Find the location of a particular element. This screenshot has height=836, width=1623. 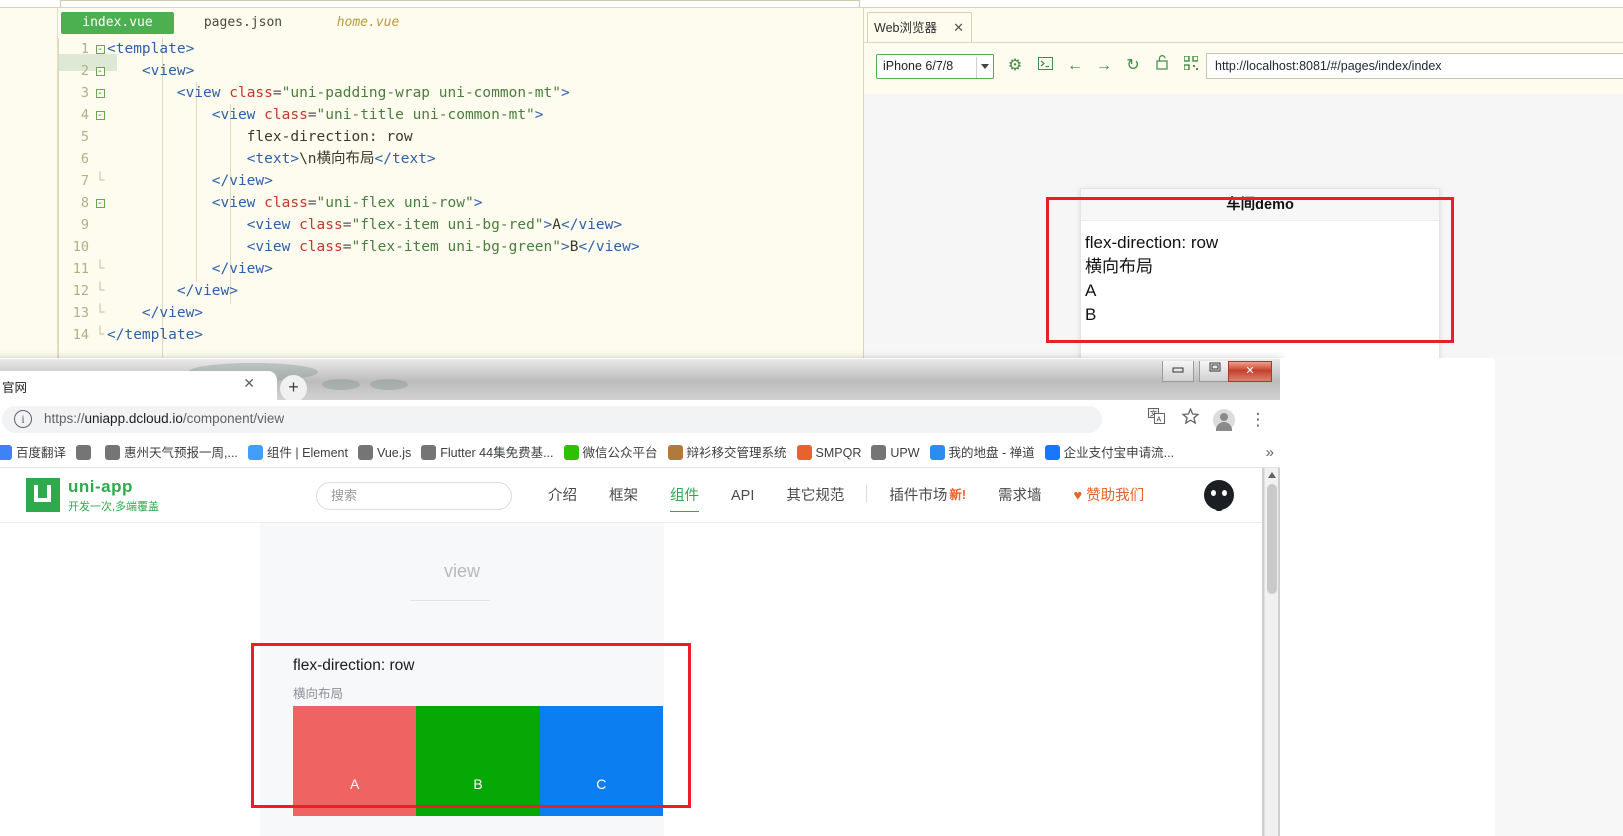

scroll-up-arrow-icon is located at coordinates (1272, 475).